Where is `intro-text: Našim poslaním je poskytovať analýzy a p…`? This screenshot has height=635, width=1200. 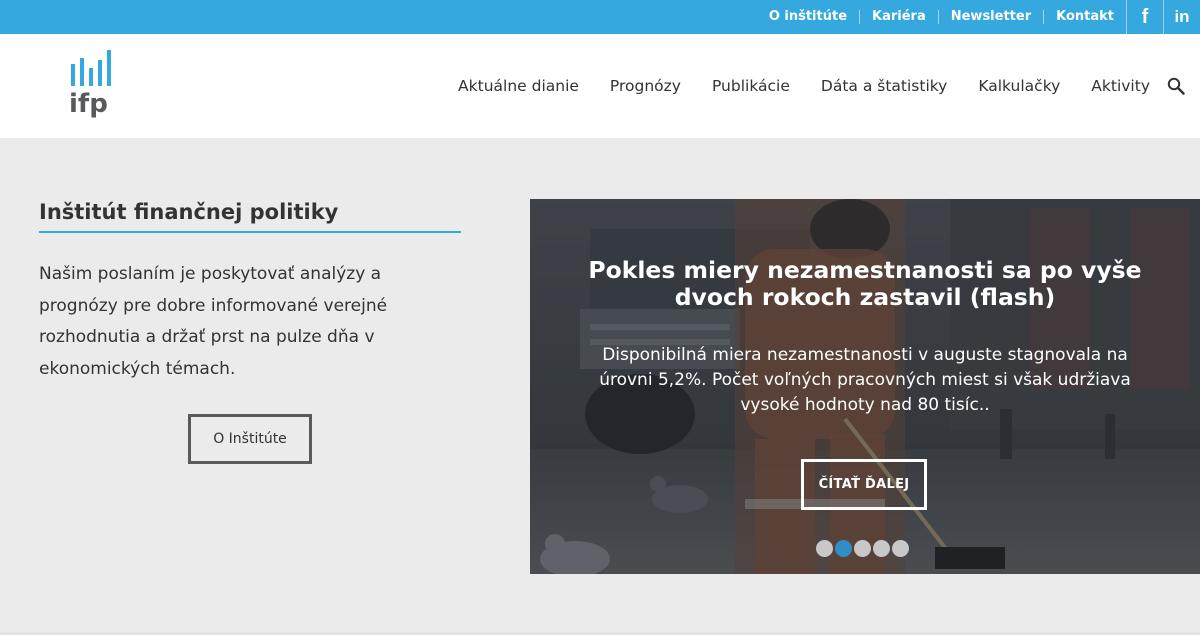 intro-text: Našim poslaním je poskytovať analýzy a p… is located at coordinates (213, 321).